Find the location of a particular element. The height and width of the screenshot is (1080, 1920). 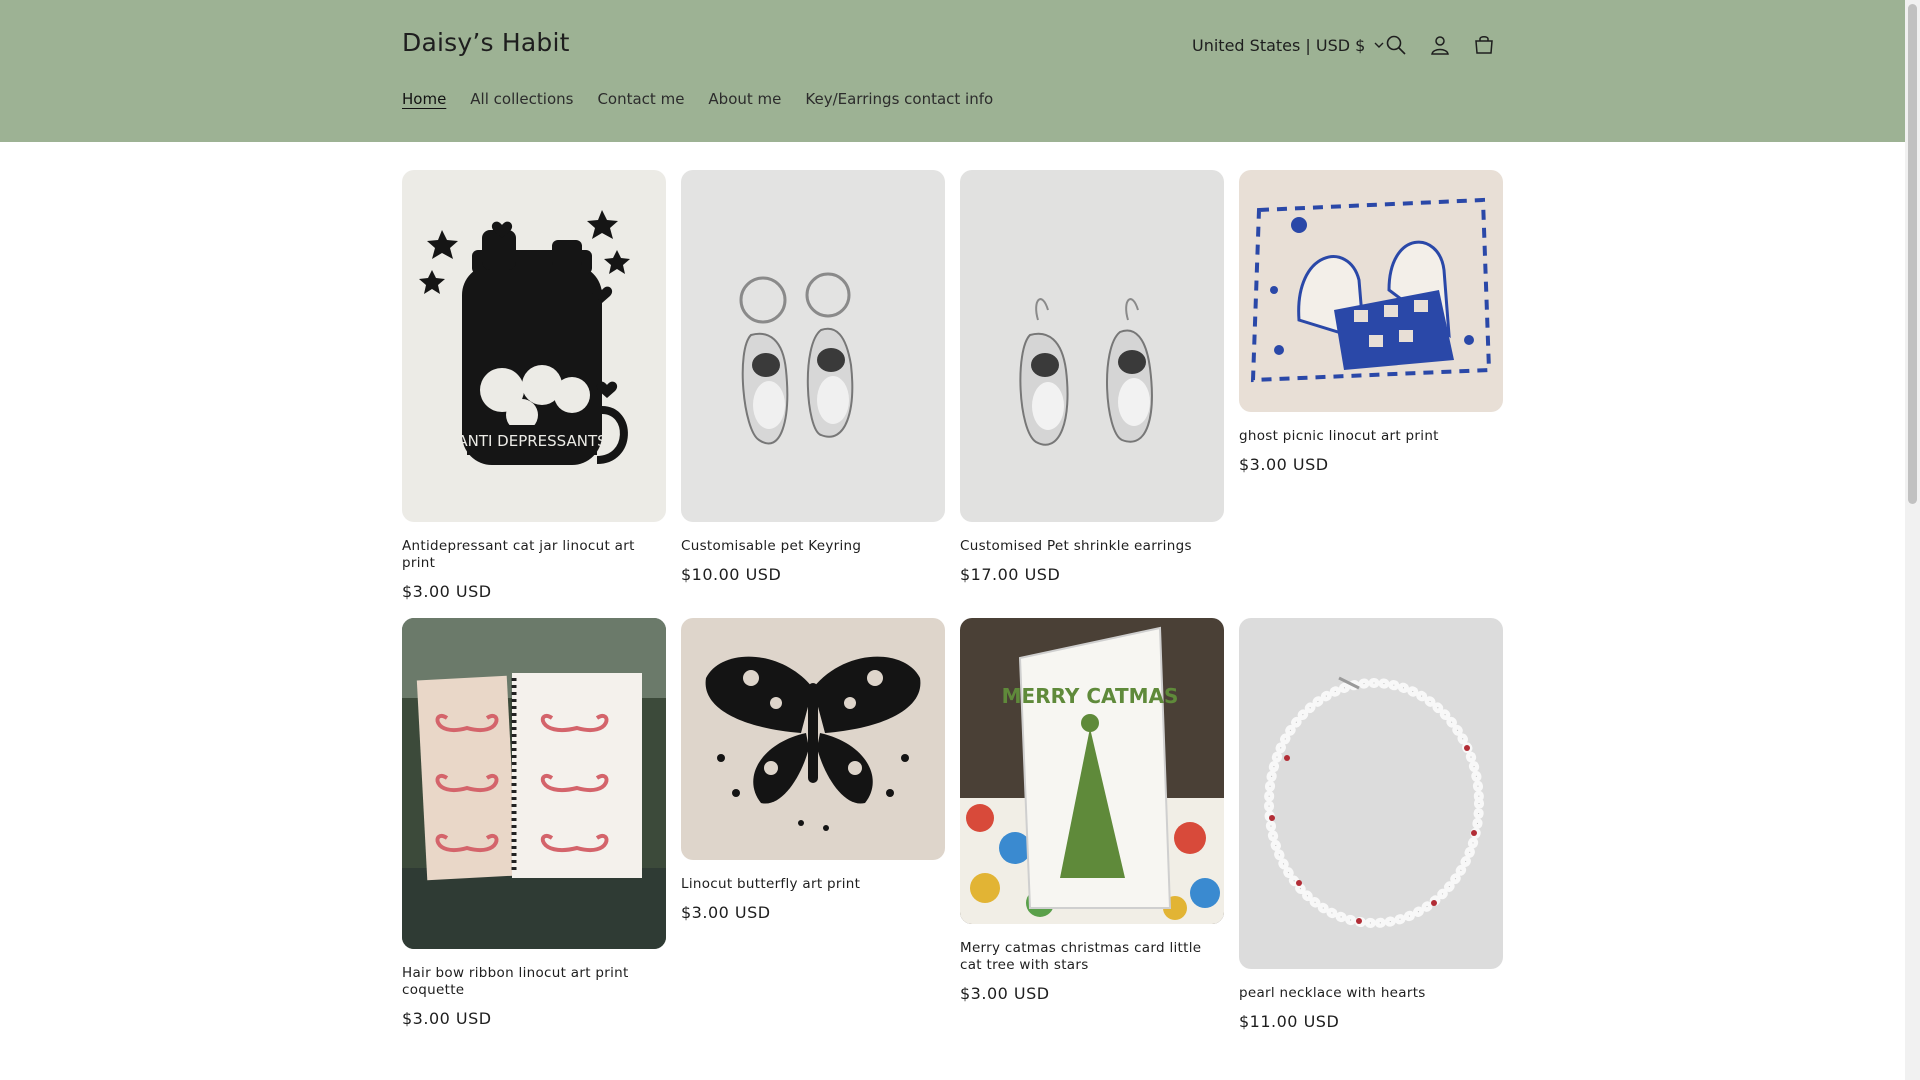

product-title: Antidepressant cat jar linocut art print is located at coordinates (534, 555).